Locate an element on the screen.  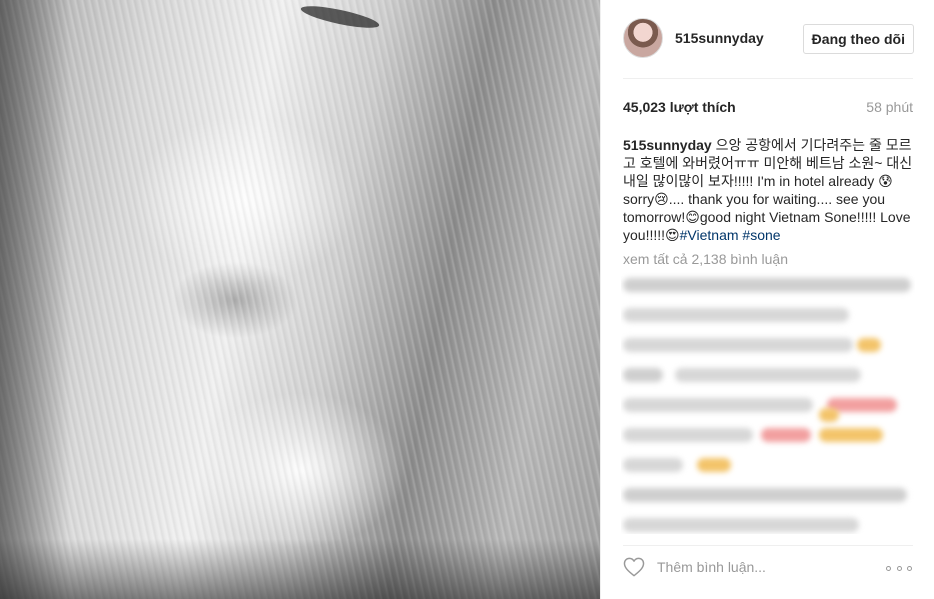
header-divider is located at coordinates (768, 78).